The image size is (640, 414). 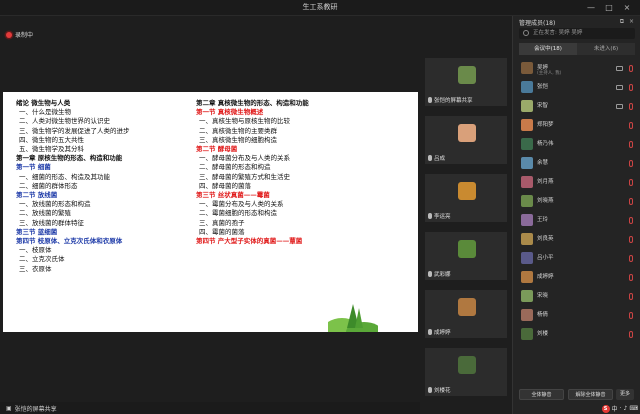 I want to click on member-tabs: 会议中(18) 未进入(6), so click(x=577, y=49).